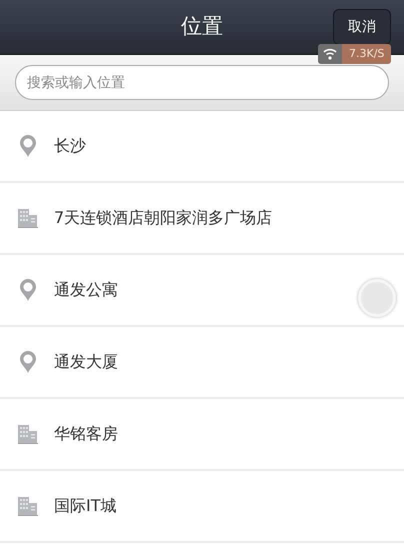  What do you see at coordinates (86, 362) in the screenshot?
I see `location-name: 通发大厦` at bounding box center [86, 362].